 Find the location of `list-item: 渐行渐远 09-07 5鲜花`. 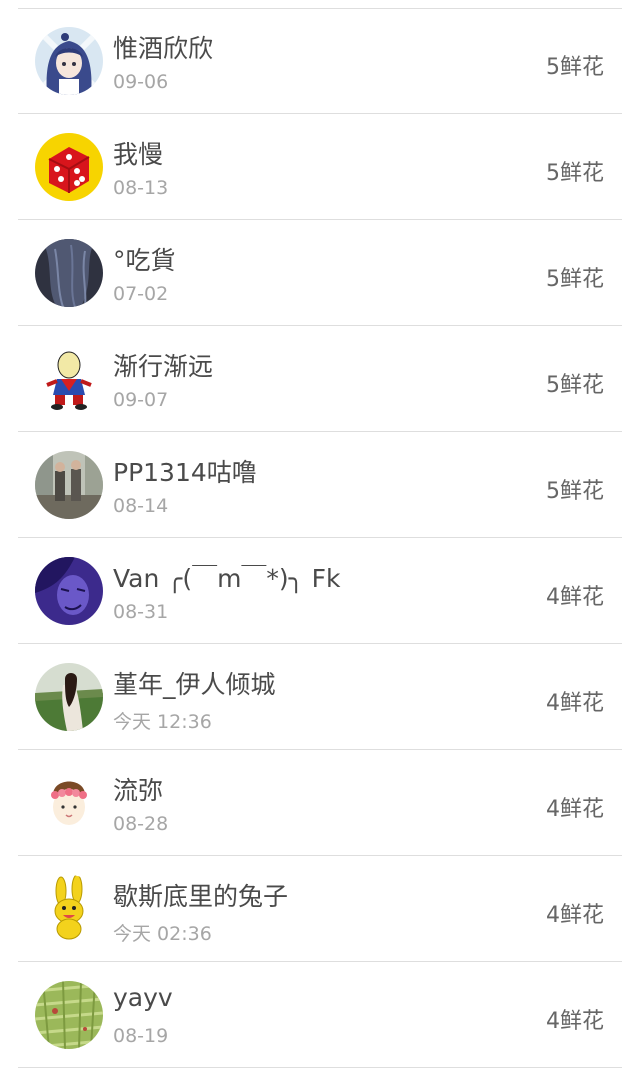

list-item: 渐行渐远 09-07 5鲜花 is located at coordinates (320, 379).